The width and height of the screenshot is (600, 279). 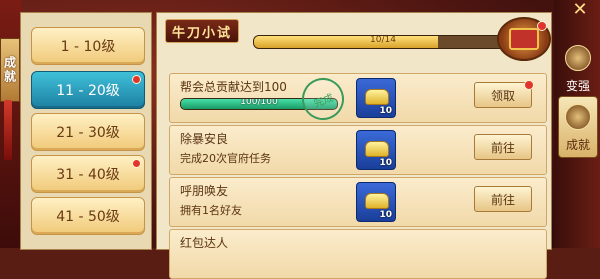 What do you see at coordinates (204, 243) in the screenshot?
I see `achievement-name: 红包达人` at bounding box center [204, 243].